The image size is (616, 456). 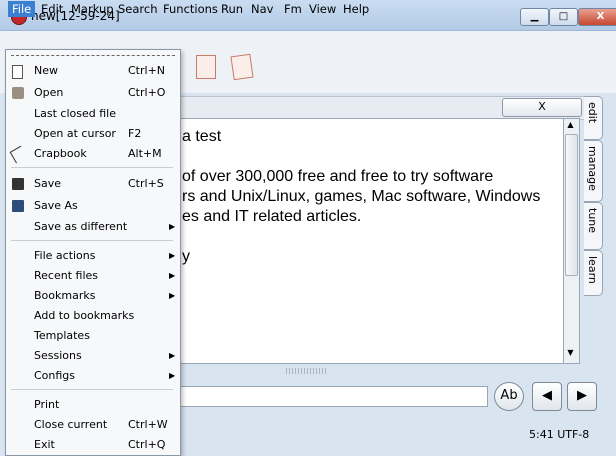 What do you see at coordinates (334, 396) in the screenshot?
I see `command-input` at bounding box center [334, 396].